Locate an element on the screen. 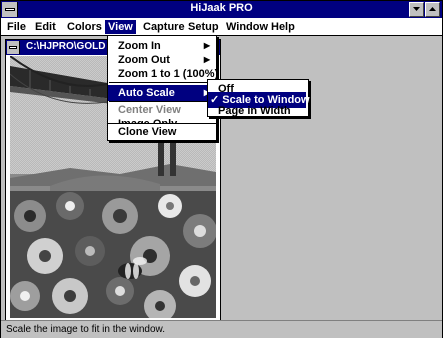 The height and width of the screenshot is (338, 443). maximize-button is located at coordinates (432, 9).